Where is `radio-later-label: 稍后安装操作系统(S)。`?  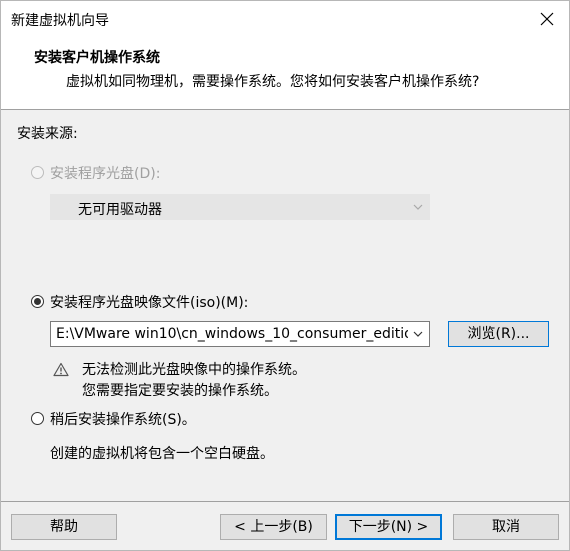
radio-later-label: 稍后安装操作系统(S)。 is located at coordinates (123, 420).